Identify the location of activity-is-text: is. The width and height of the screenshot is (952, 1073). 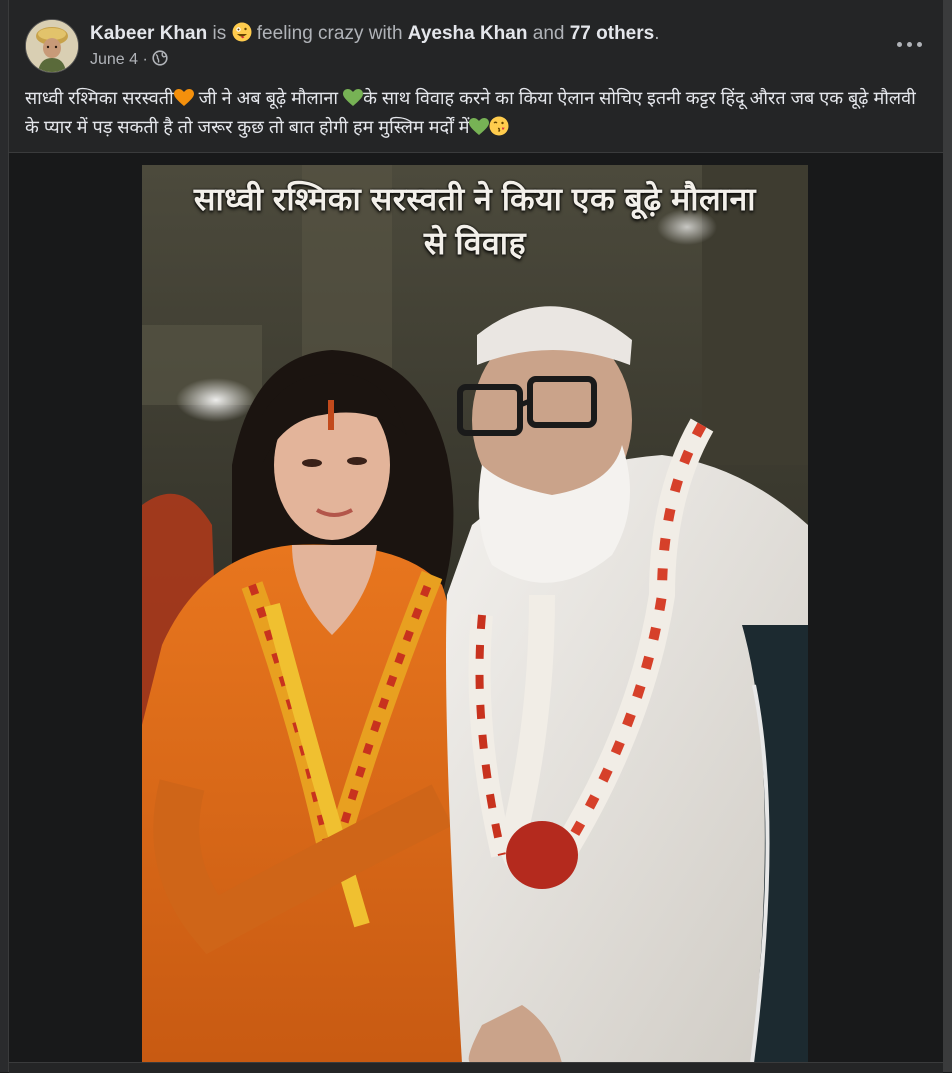
(219, 33).